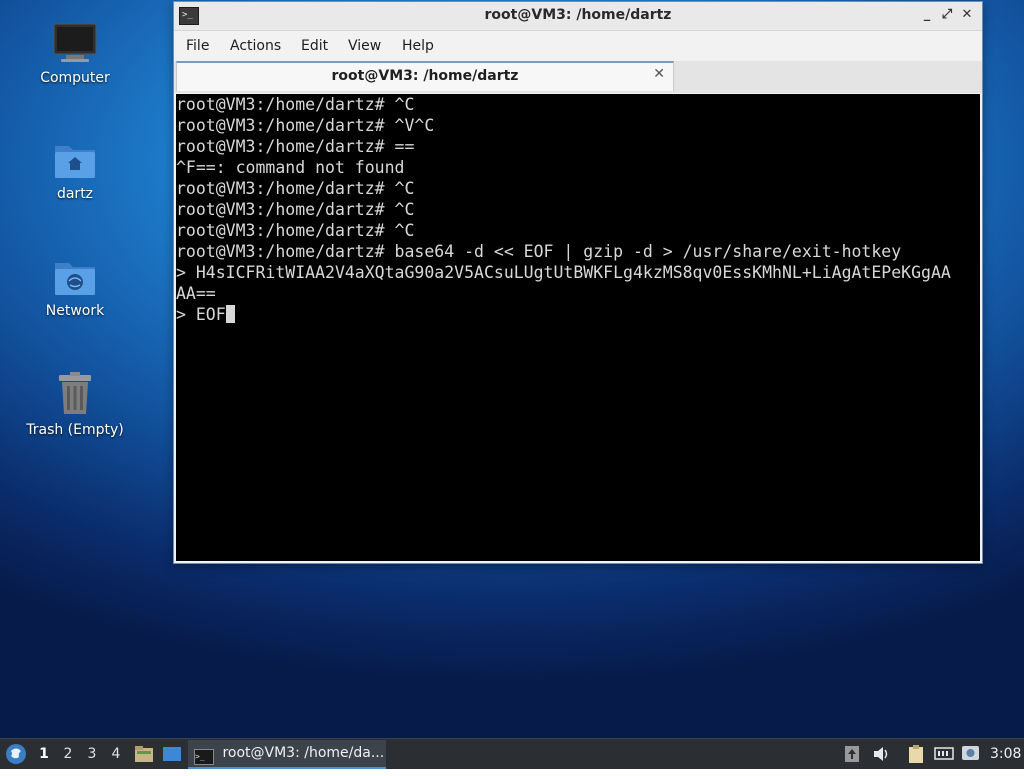 This screenshot has width=1024, height=776. What do you see at coordinates (295, 146) in the screenshot?
I see `terminal-line: root@VM3:/home/dartz# ==` at bounding box center [295, 146].